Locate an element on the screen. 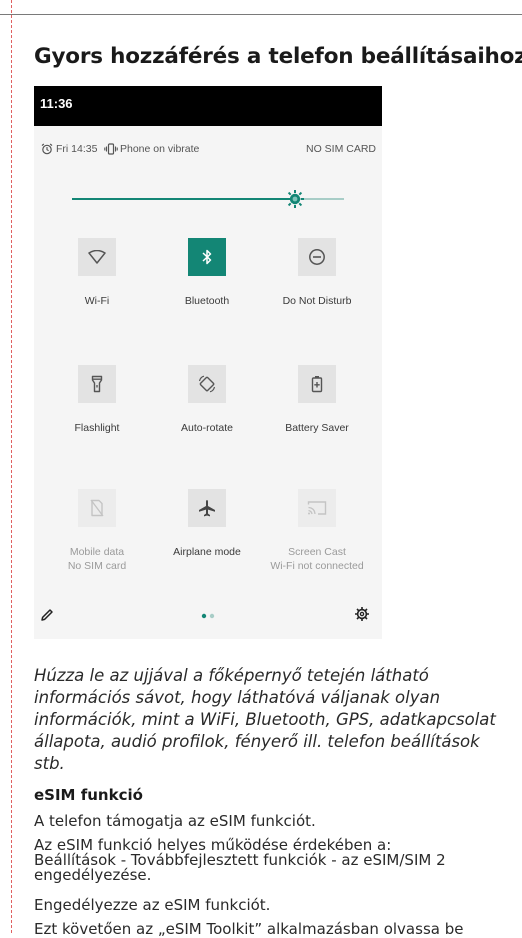  tile-bluetooth: Bluetooth is located at coordinates (207, 278).